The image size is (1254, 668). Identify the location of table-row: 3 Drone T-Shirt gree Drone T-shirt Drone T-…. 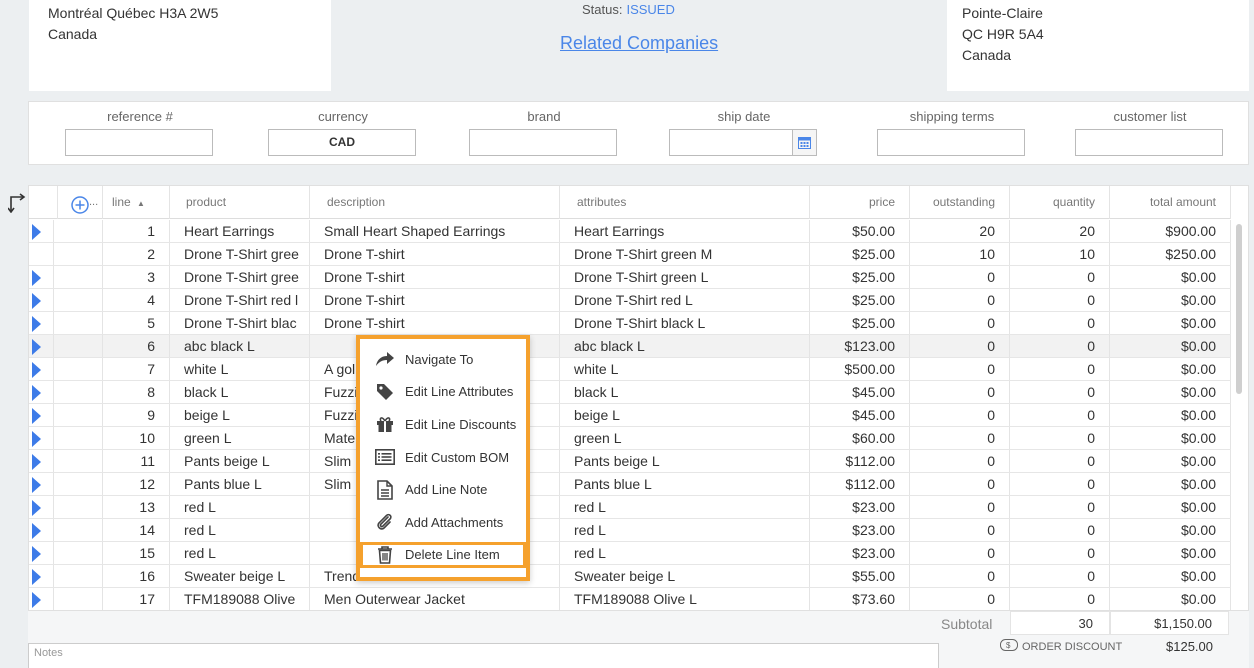
(630, 277).